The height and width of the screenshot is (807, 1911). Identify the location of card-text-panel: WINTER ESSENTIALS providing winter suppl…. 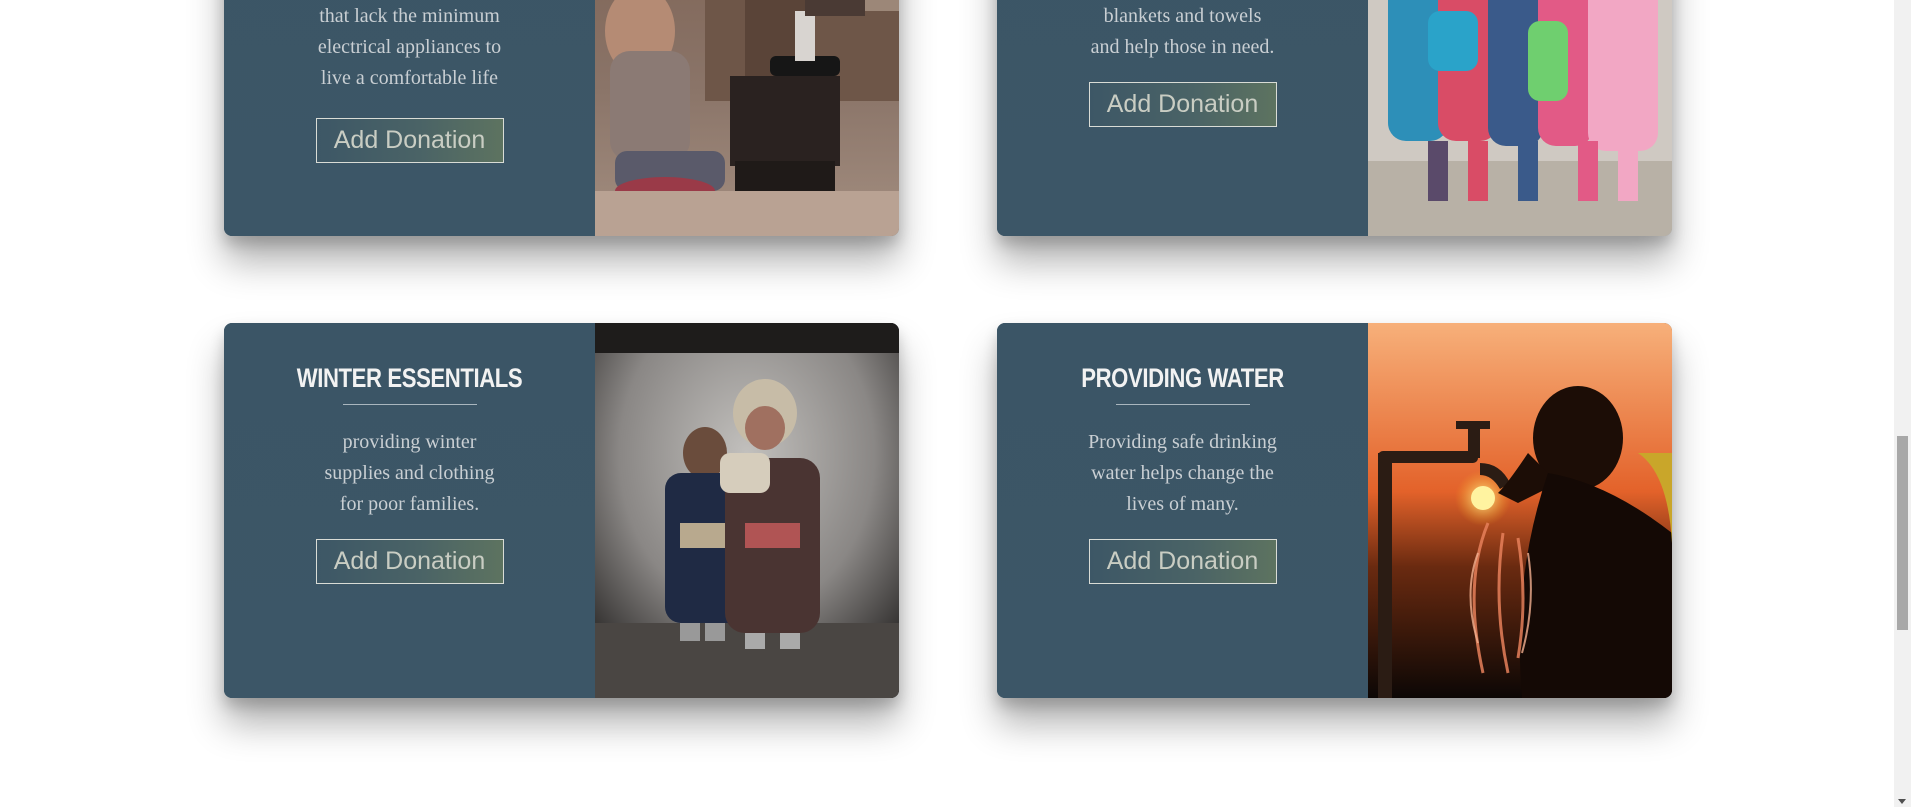
(409, 510).